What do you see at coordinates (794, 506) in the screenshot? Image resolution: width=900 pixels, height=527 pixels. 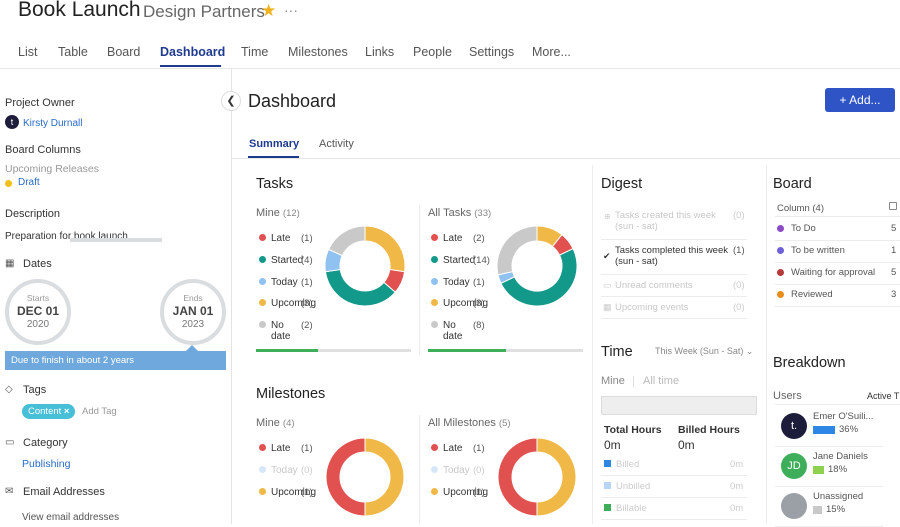 I see `unassigned-avatar-icon` at bounding box center [794, 506].